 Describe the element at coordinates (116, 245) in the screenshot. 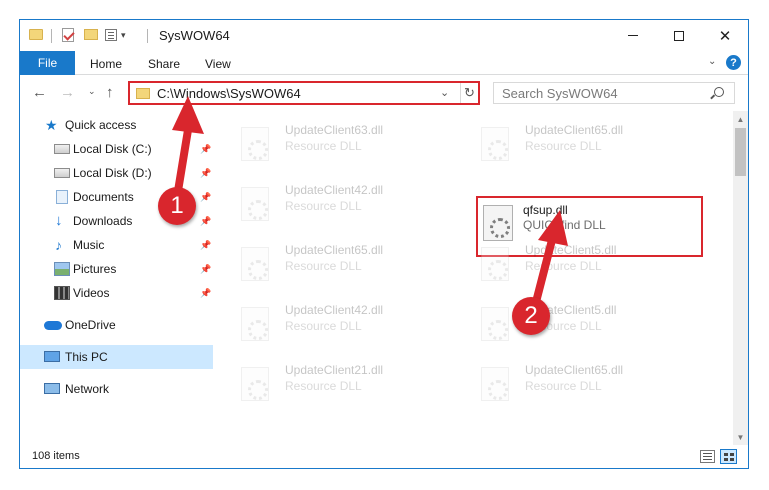

I see `nav-item-music: ♪ Music 📌` at that location.